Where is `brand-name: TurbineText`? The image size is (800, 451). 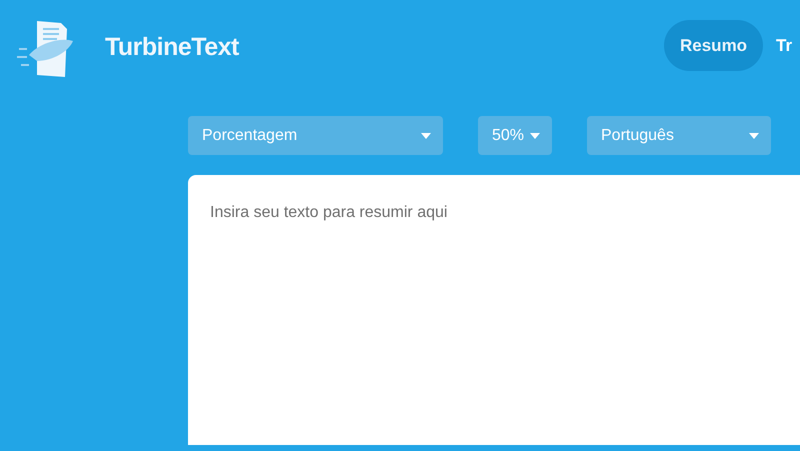 brand-name: TurbineText is located at coordinates (172, 48).